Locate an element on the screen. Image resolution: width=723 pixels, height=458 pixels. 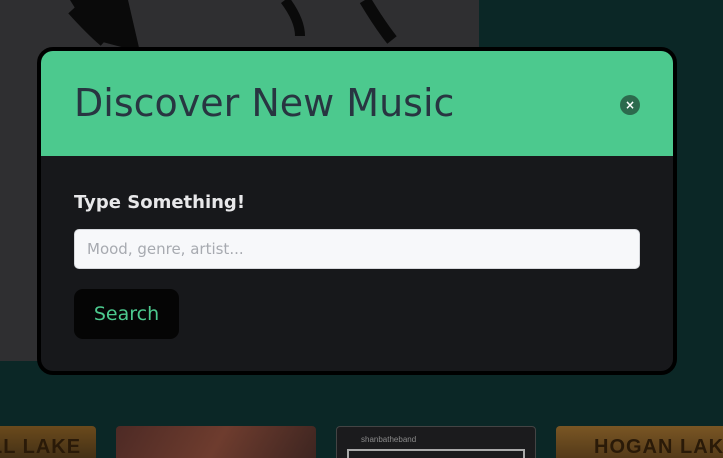
close-icon: × is located at coordinates (630, 105).